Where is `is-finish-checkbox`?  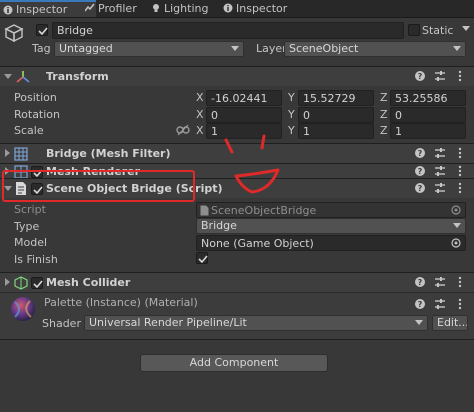
is-finish-checkbox is located at coordinates (202, 258).